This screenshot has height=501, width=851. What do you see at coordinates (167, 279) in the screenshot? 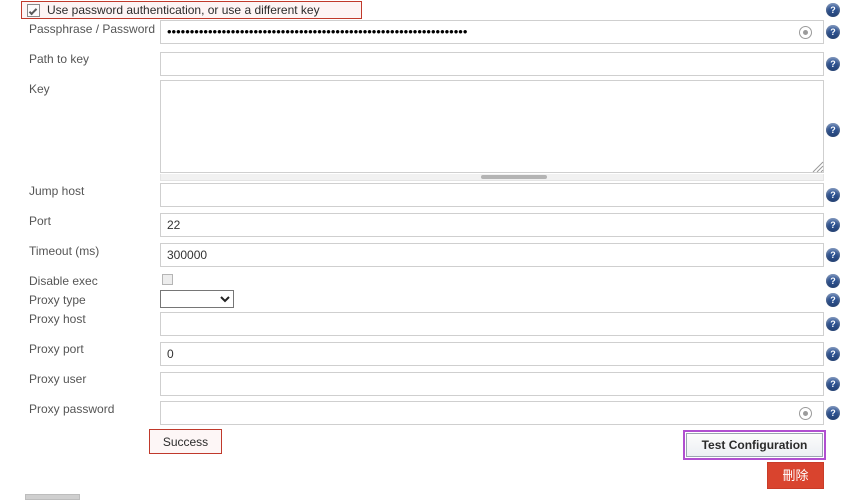
I see `disable-exec-checkbox` at bounding box center [167, 279].